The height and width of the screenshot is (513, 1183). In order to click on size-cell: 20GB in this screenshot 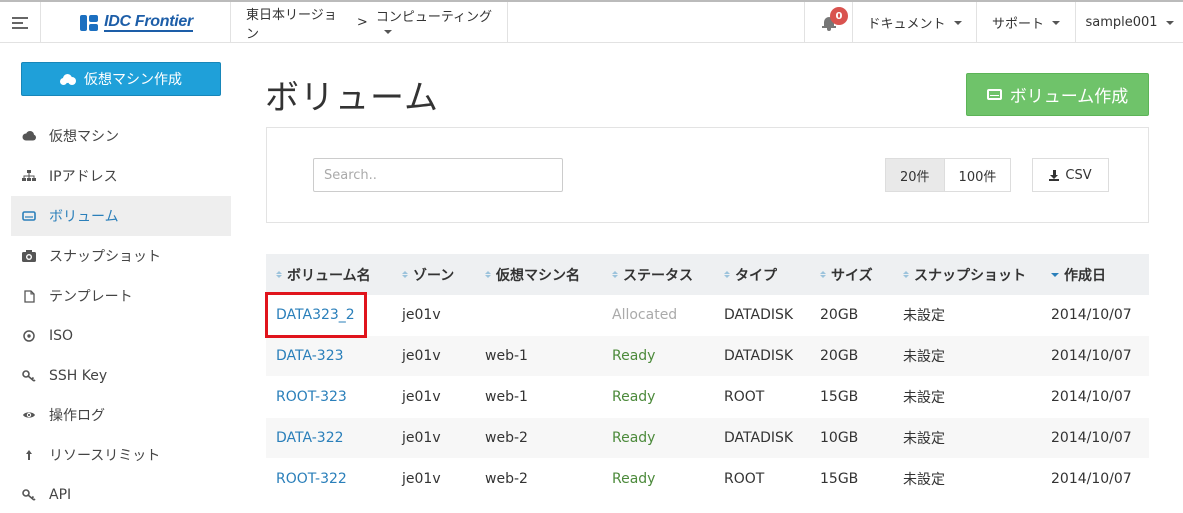, I will do `click(839, 315)`.